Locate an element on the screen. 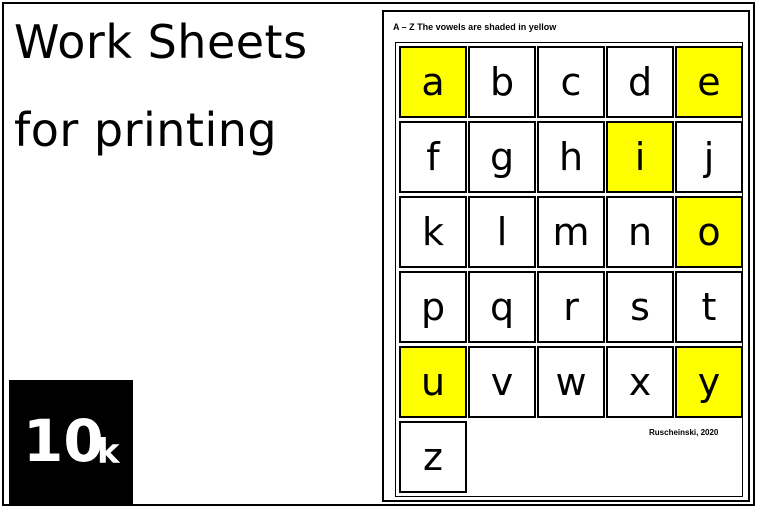  letter-c: c is located at coordinates (571, 82).